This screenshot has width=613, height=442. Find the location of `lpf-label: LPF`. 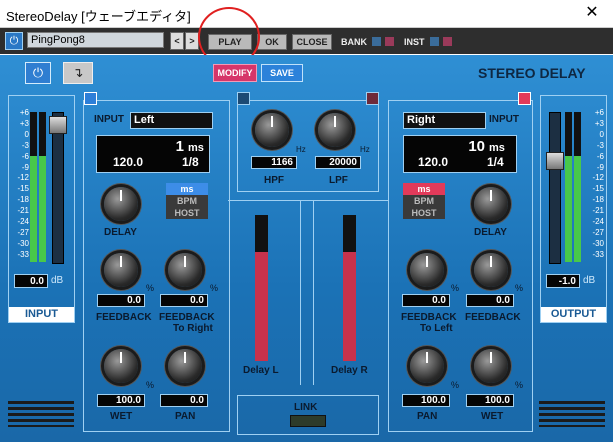

lpf-label: LPF is located at coordinates (338, 180).